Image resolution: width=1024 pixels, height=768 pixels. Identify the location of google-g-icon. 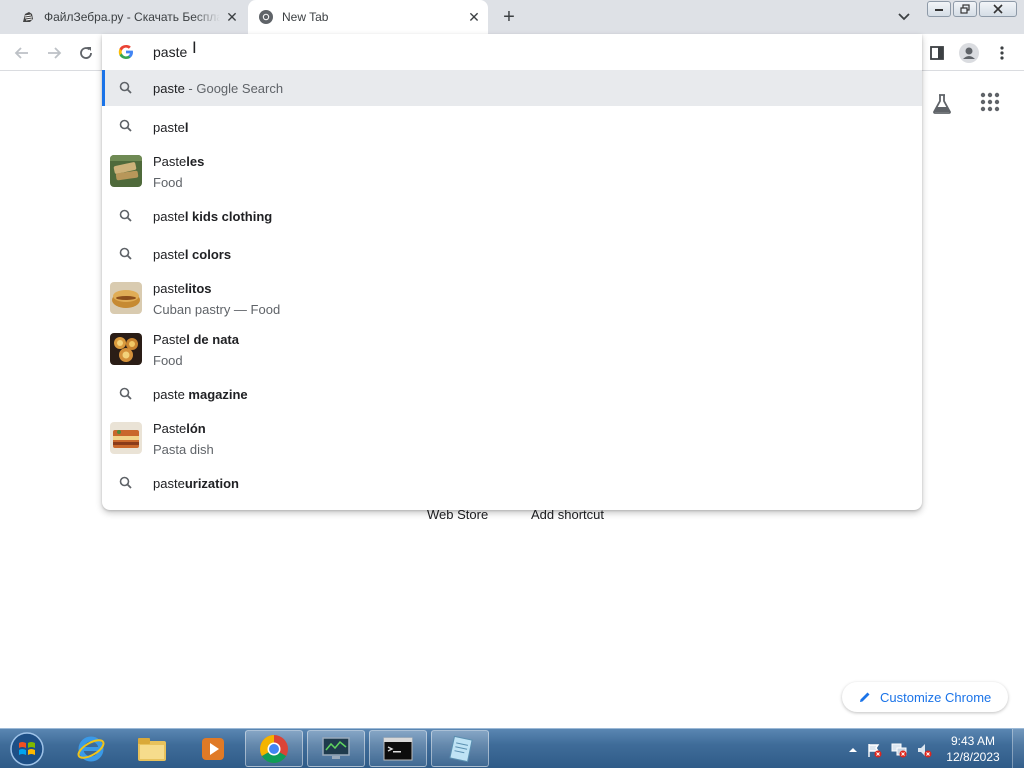
(125, 52).